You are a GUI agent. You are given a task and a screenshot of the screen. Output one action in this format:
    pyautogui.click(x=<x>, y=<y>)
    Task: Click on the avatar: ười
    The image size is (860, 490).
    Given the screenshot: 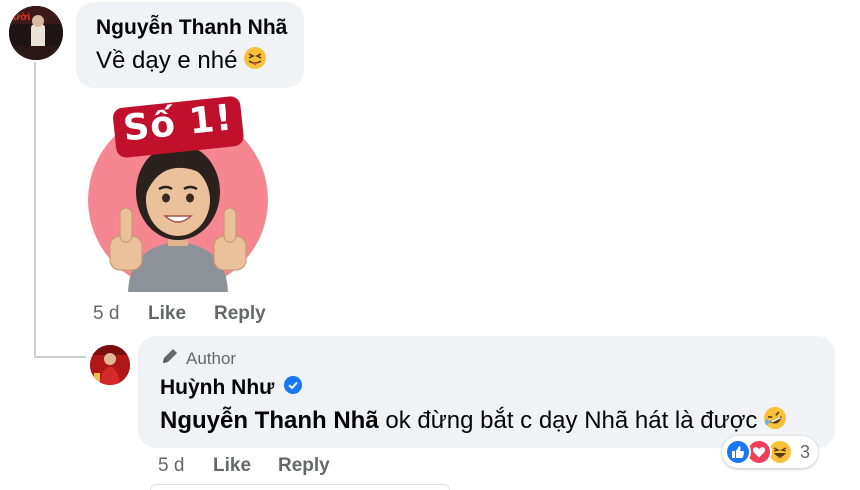 What is the action you would take?
    pyautogui.click(x=36, y=33)
    